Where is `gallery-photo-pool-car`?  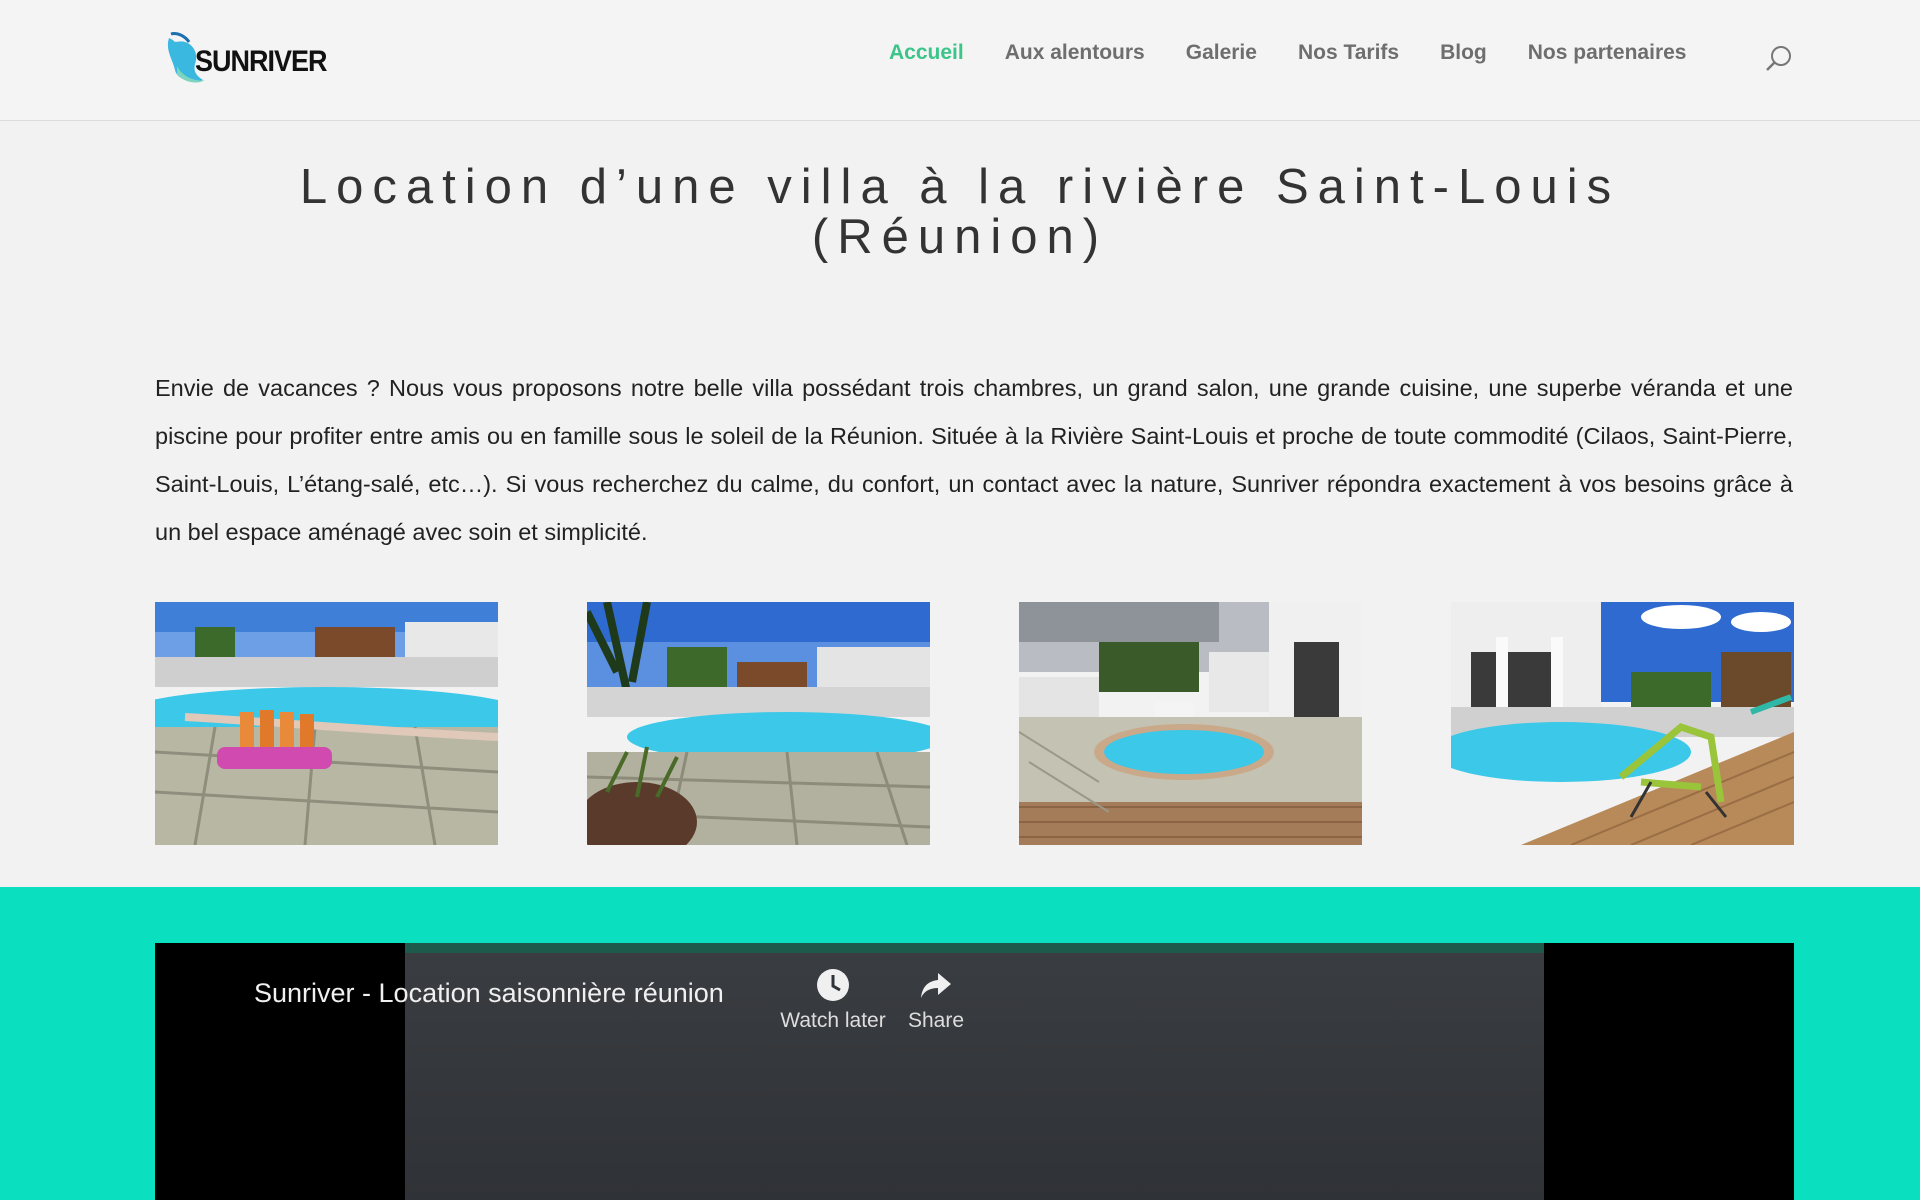
gallery-photo-pool-car is located at coordinates (1190, 723).